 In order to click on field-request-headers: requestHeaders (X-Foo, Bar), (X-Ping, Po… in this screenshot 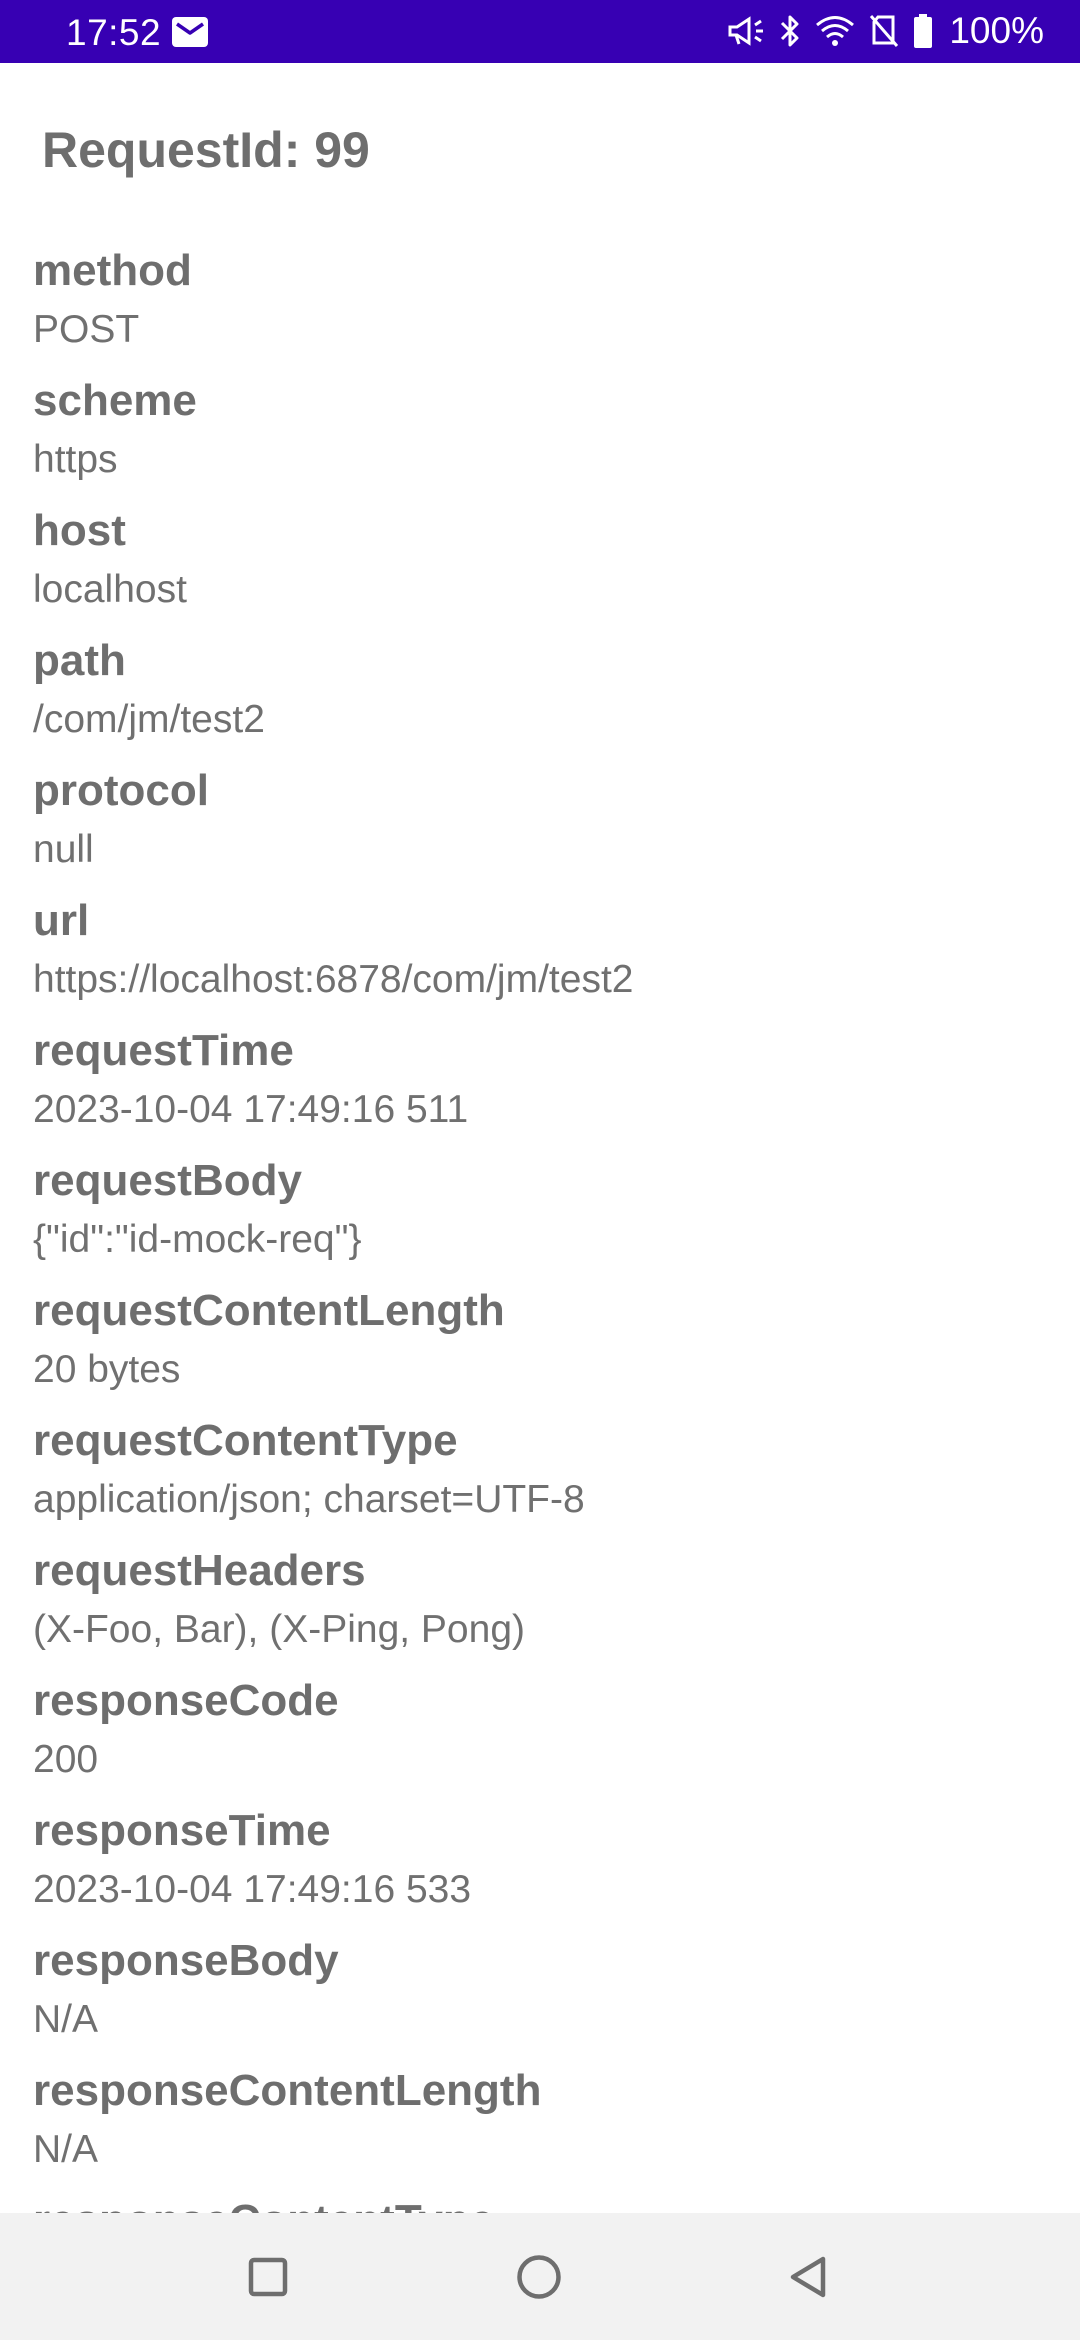, I will do `click(543, 1606)`.